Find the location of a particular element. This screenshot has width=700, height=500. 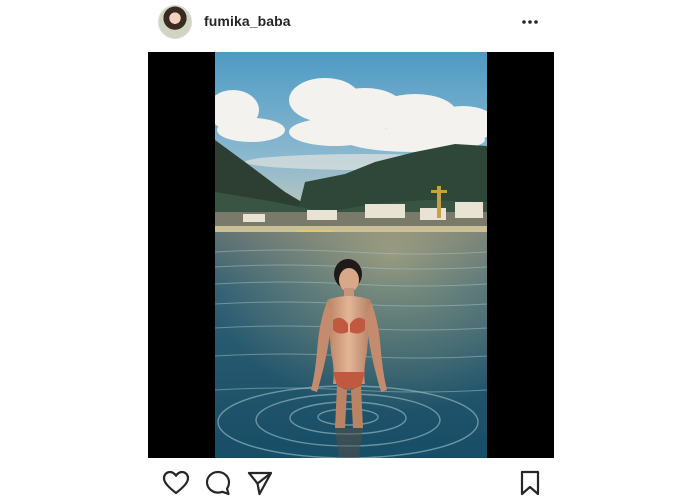

comment-button is located at coordinates (218, 483).